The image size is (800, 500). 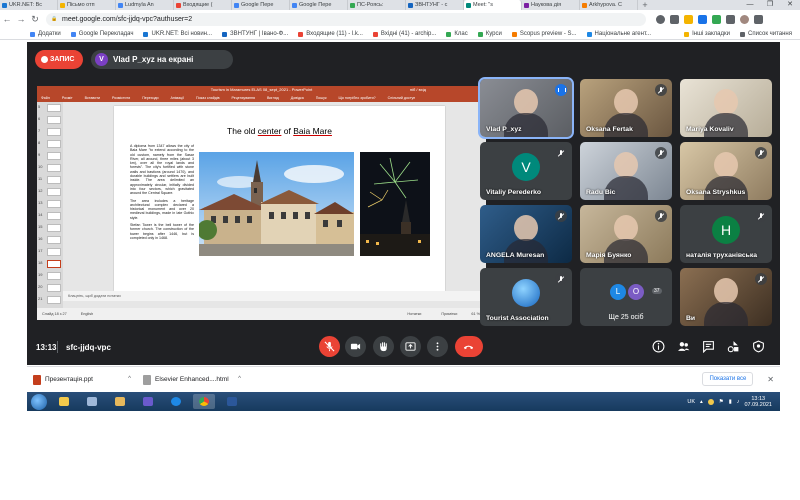 What do you see at coordinates (701, 402) in the screenshot?
I see `chevron-up-icon: ▴` at bounding box center [701, 402].